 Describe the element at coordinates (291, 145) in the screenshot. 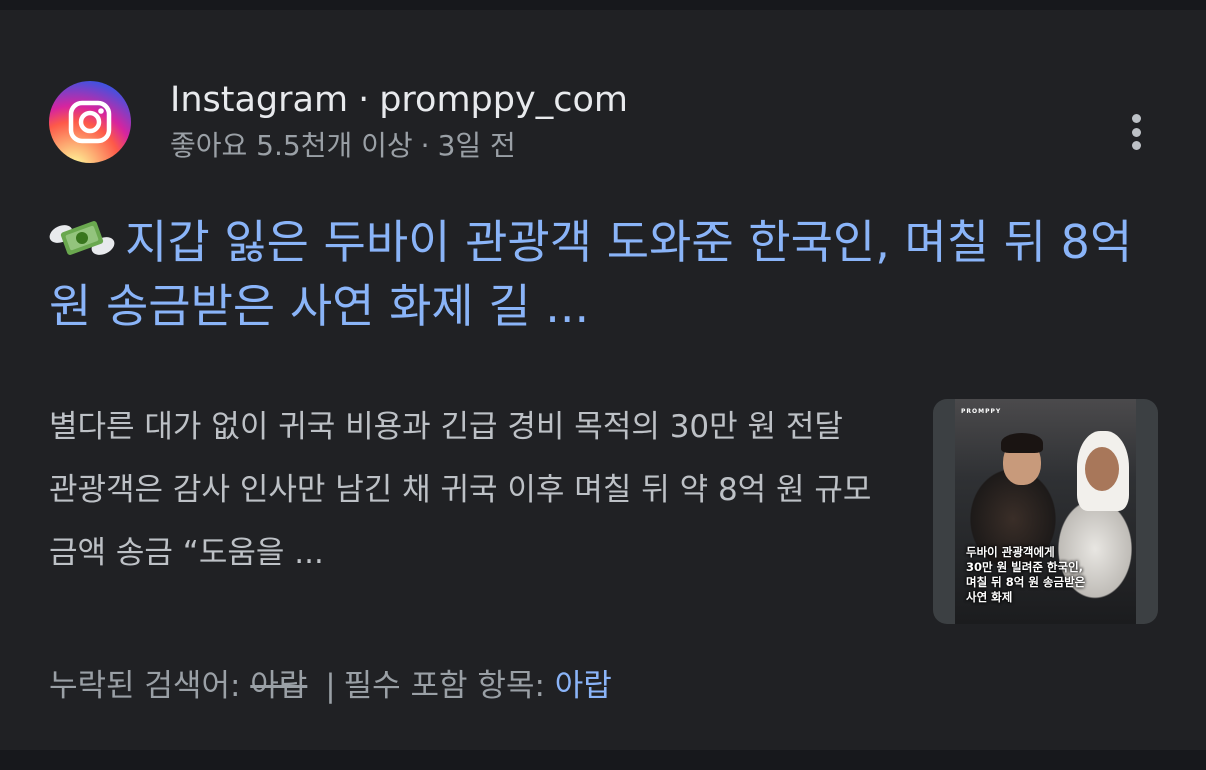

I see `likes-count: 좋아요 5.5천개 이상` at that location.